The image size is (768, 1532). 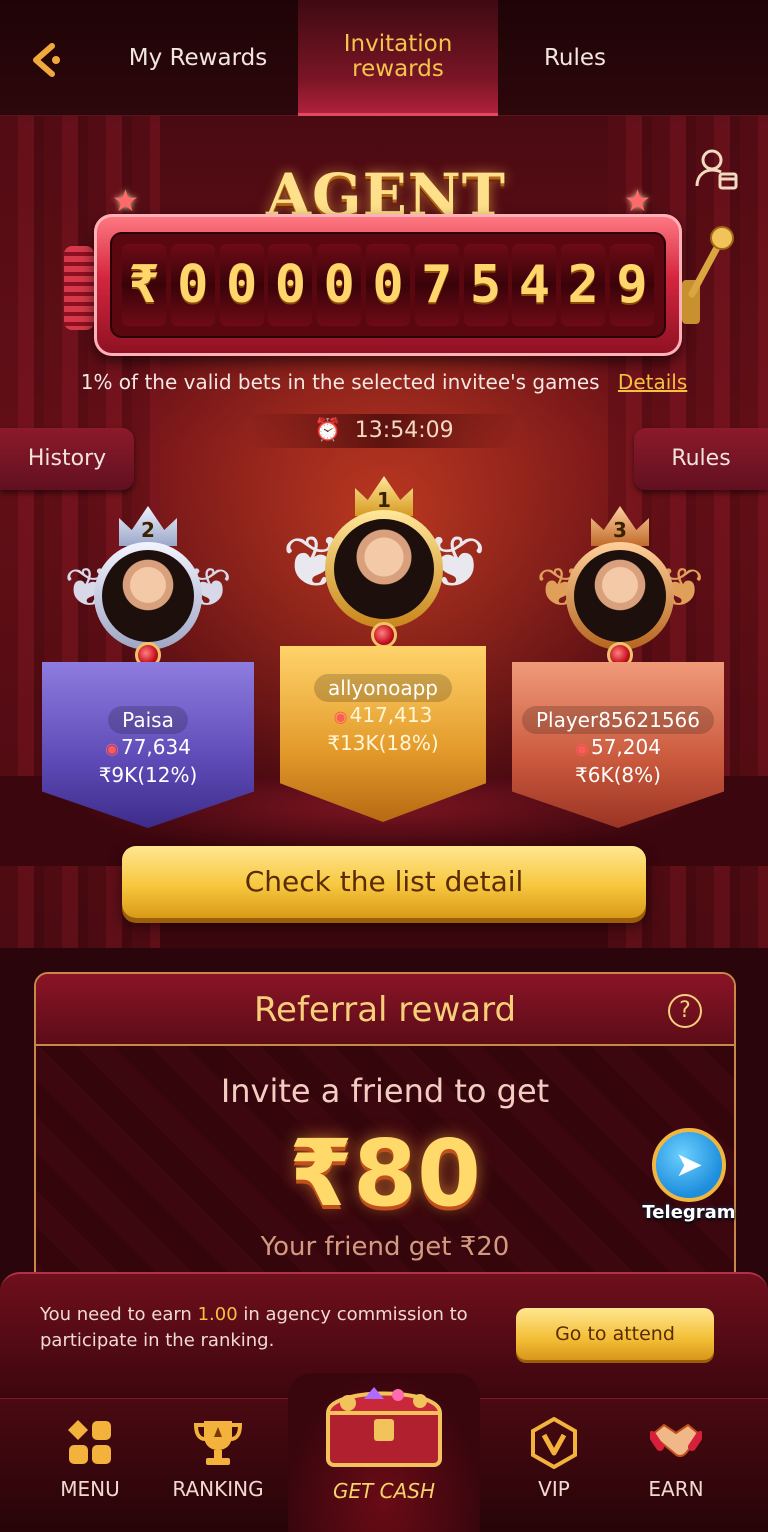 What do you see at coordinates (67, 459) in the screenshot?
I see `history-button: History` at bounding box center [67, 459].